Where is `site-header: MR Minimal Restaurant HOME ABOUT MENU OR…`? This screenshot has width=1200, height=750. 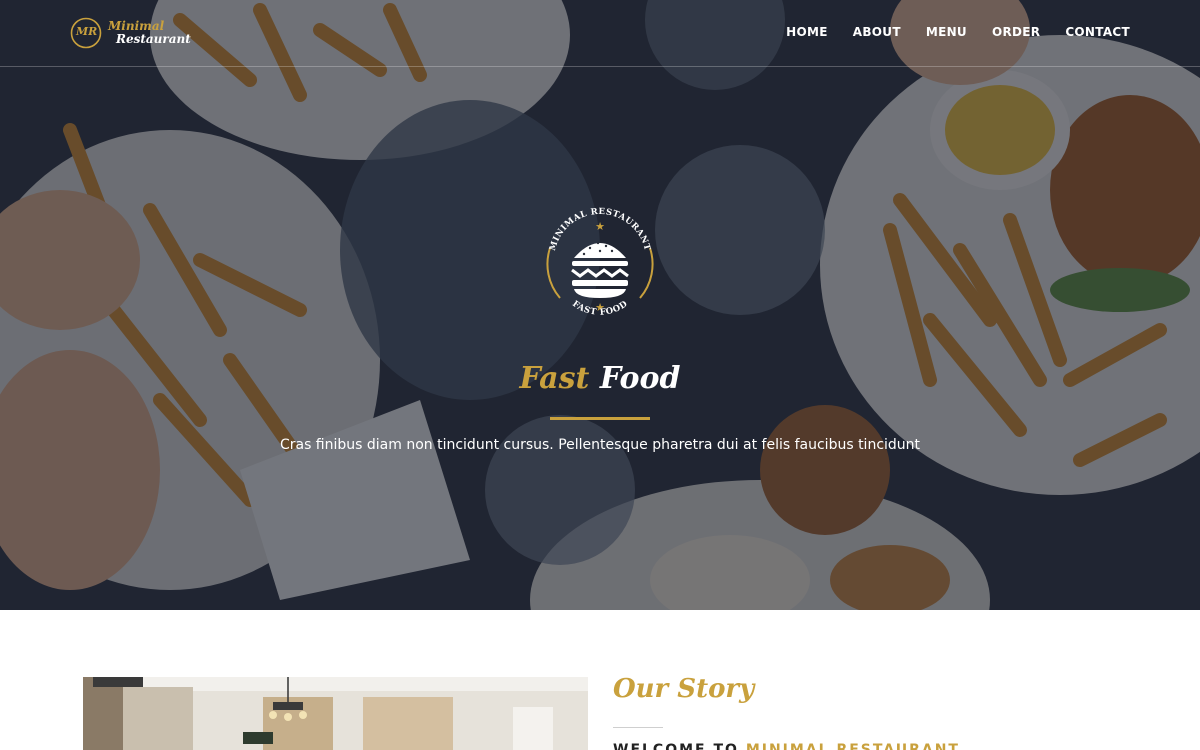
site-header: MR Minimal Restaurant HOME ABOUT MENU OR… is located at coordinates (600, 33).